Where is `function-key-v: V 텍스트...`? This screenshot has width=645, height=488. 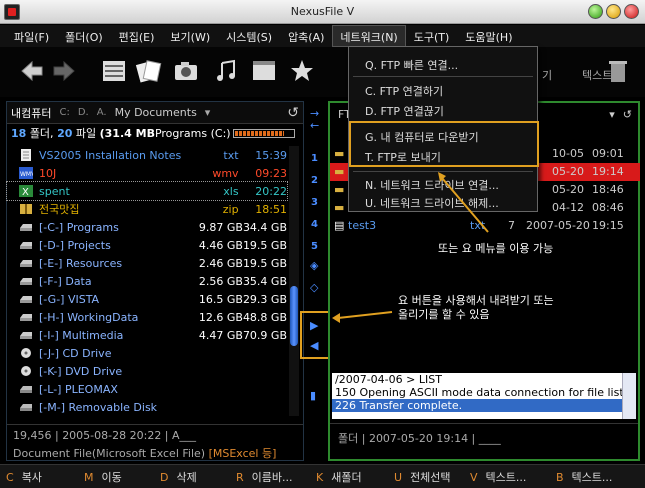
function-key-v: V 텍스트... is located at coordinates (498, 477).